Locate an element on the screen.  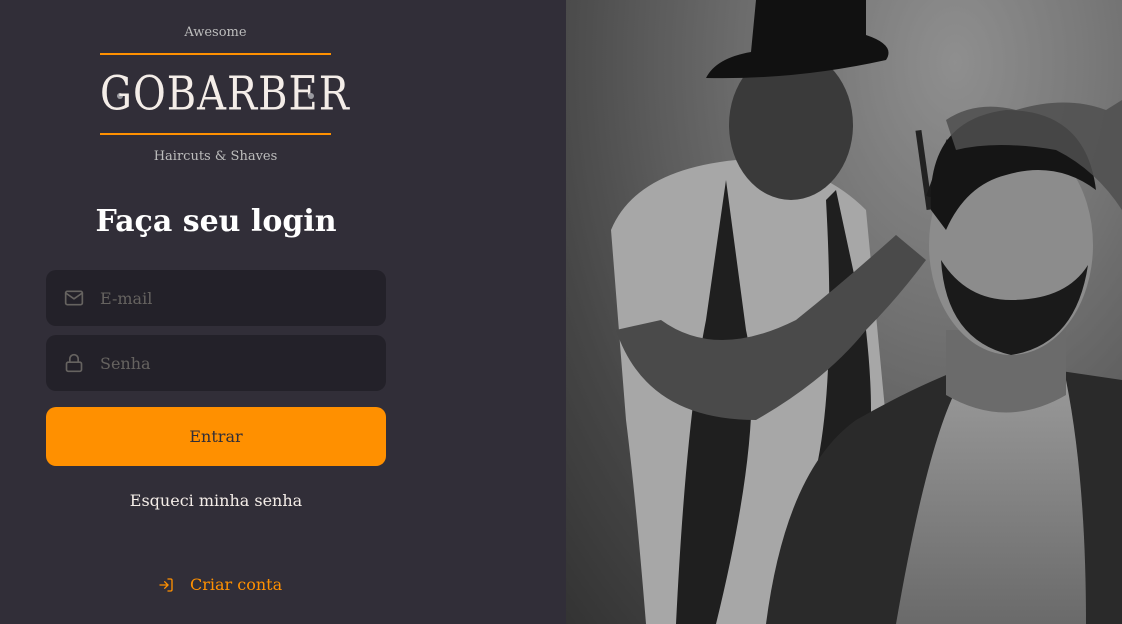
email-field is located at coordinates (216, 298).